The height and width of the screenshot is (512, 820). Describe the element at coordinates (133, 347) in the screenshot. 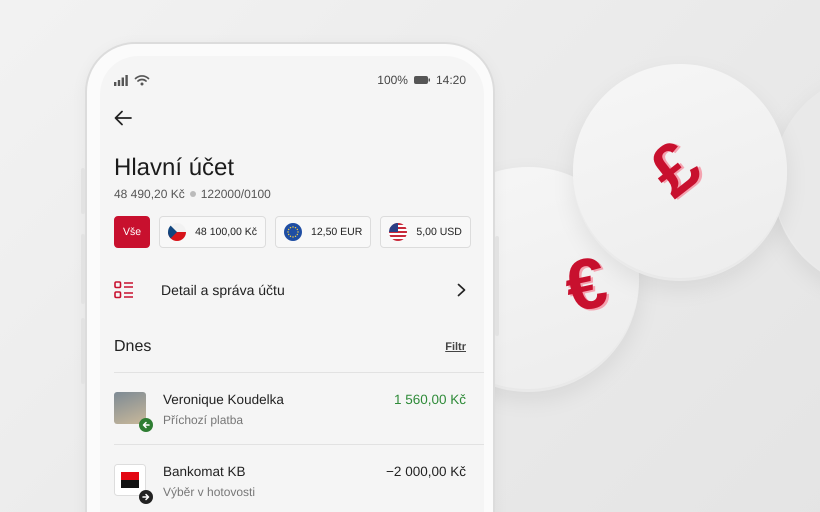

I see `section-title: Dnes` at that location.